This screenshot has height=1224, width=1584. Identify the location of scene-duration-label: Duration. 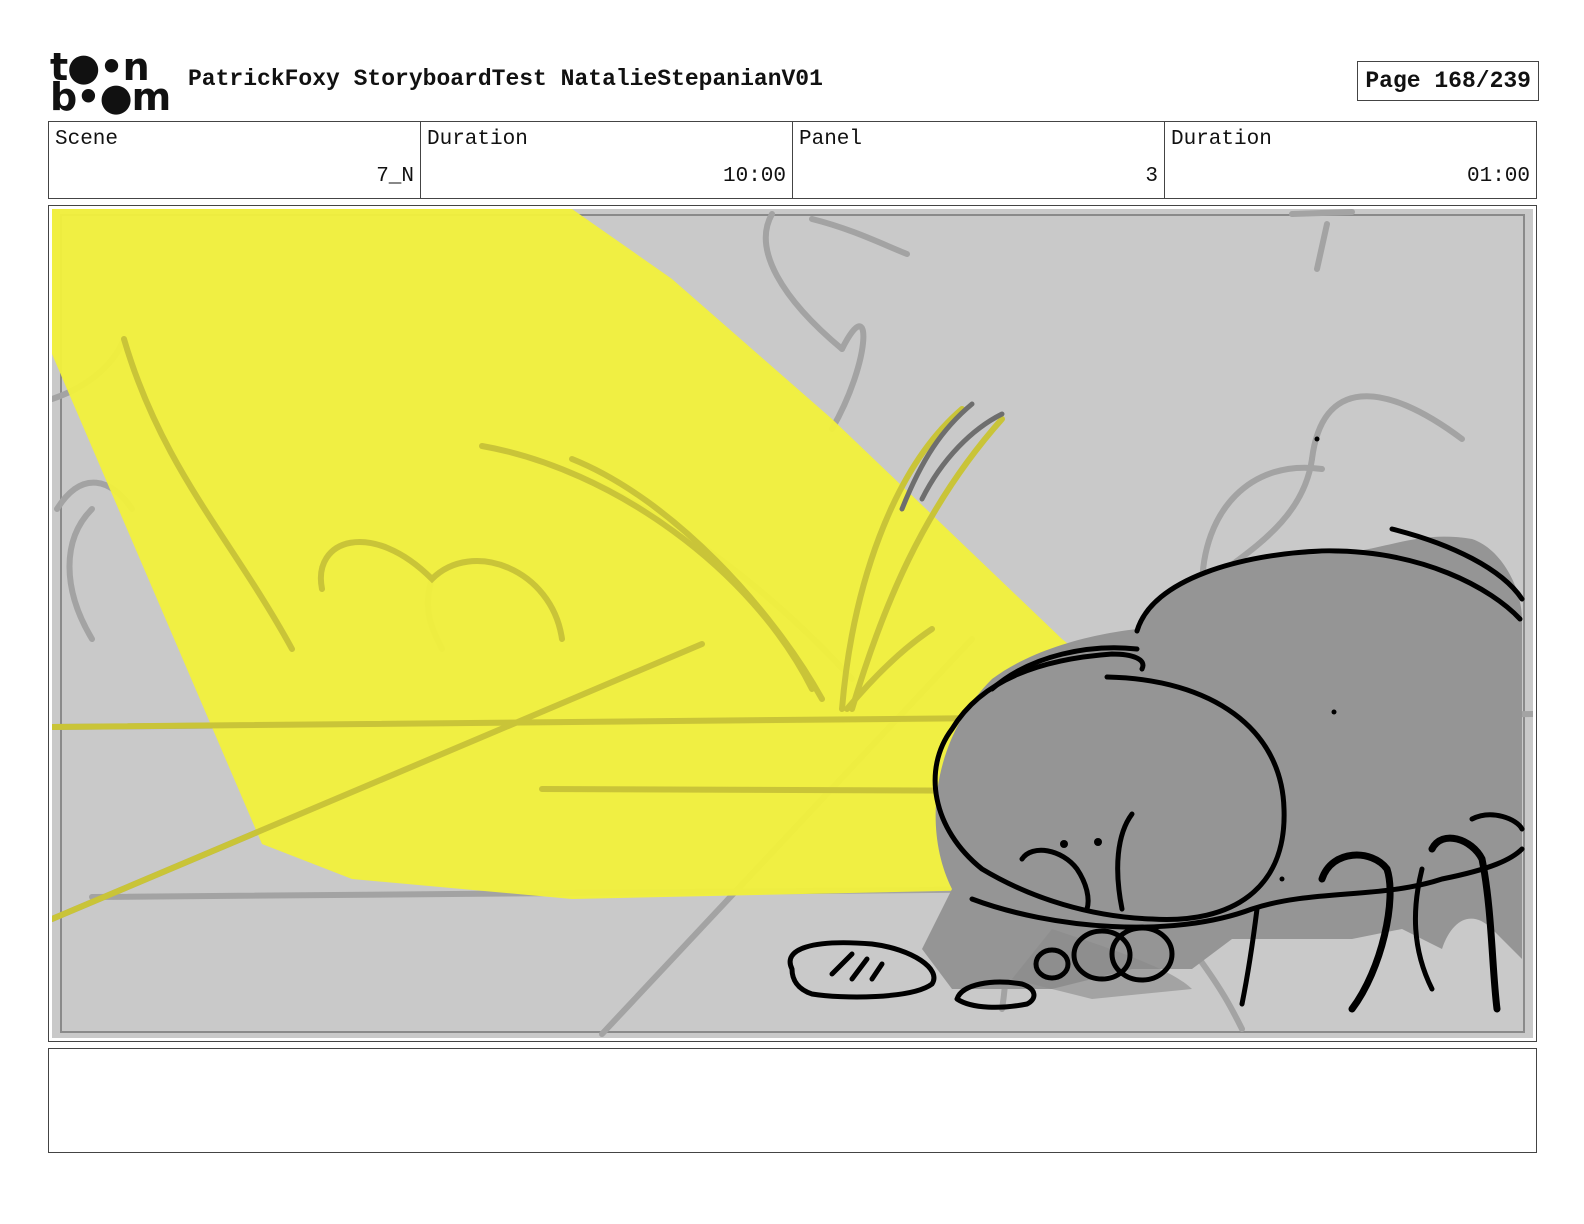
(477, 139).